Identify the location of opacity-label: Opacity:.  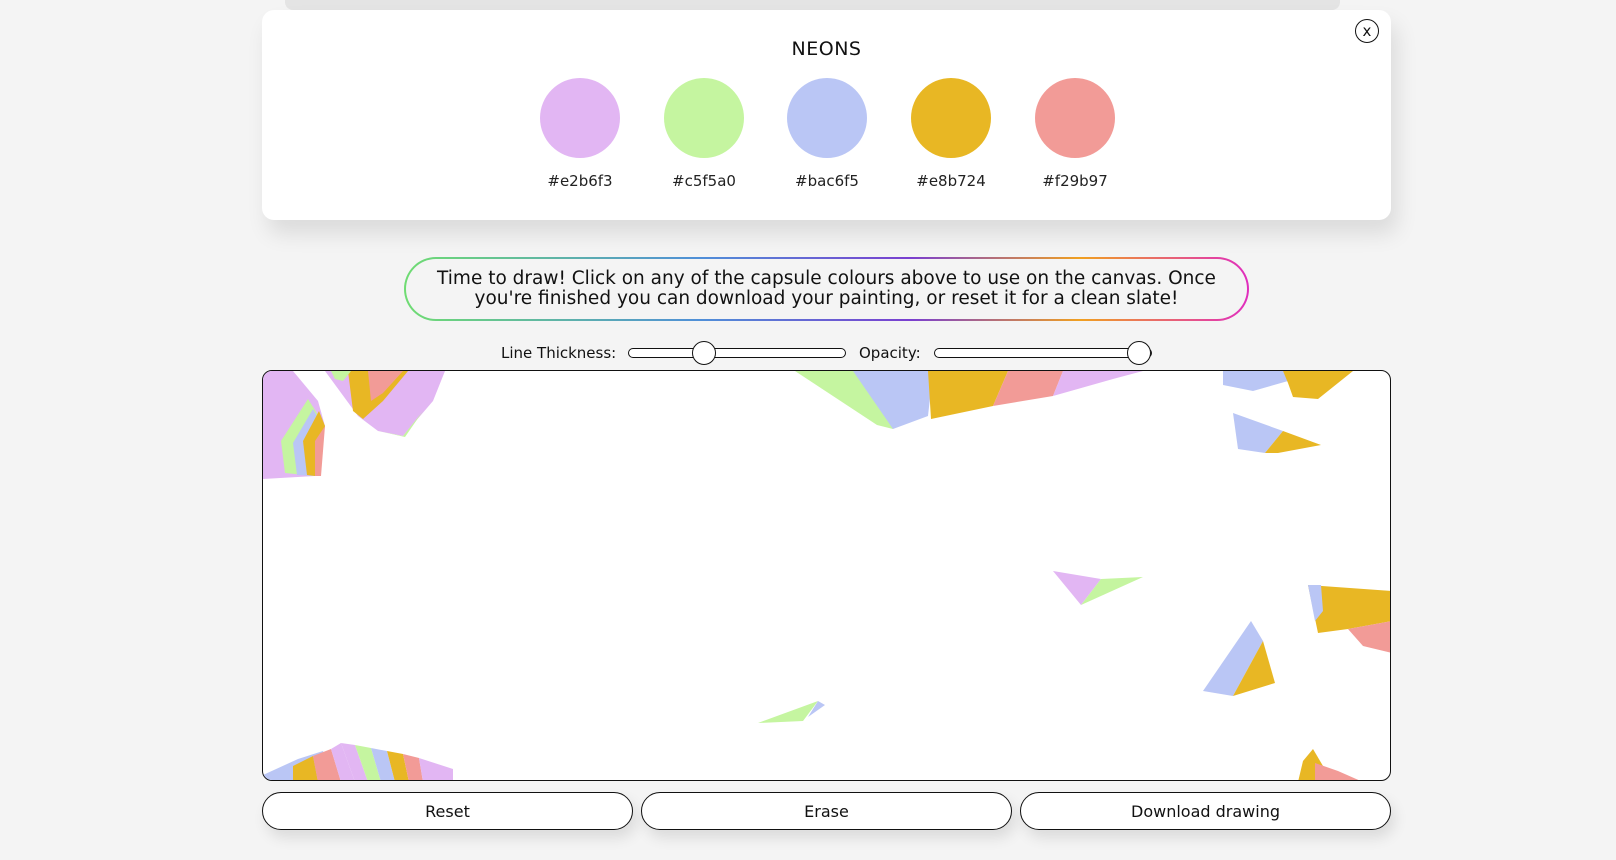
(890, 353).